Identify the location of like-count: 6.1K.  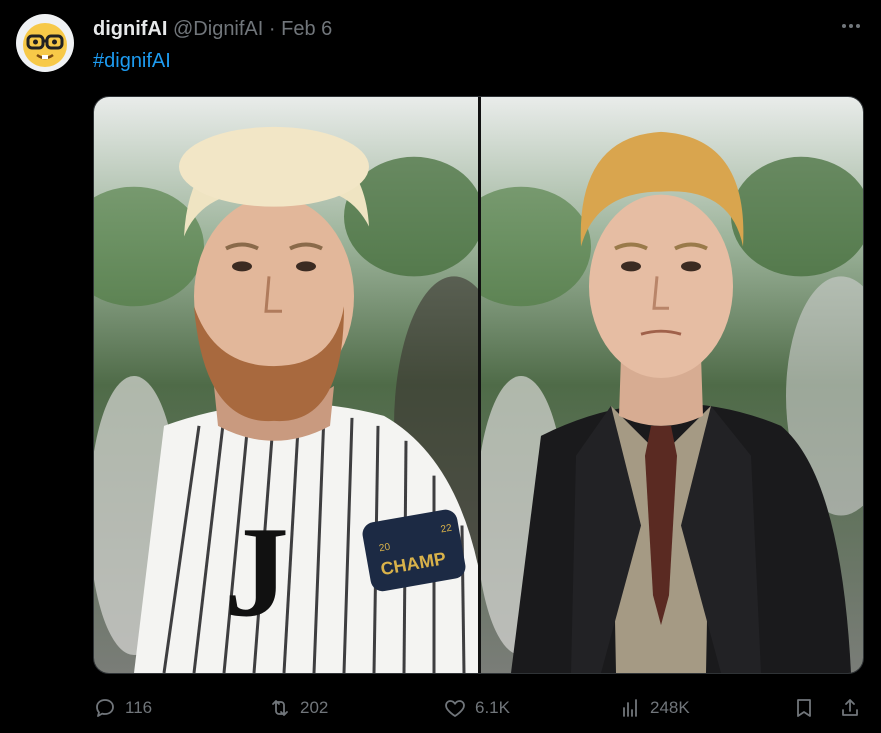
(492, 707).